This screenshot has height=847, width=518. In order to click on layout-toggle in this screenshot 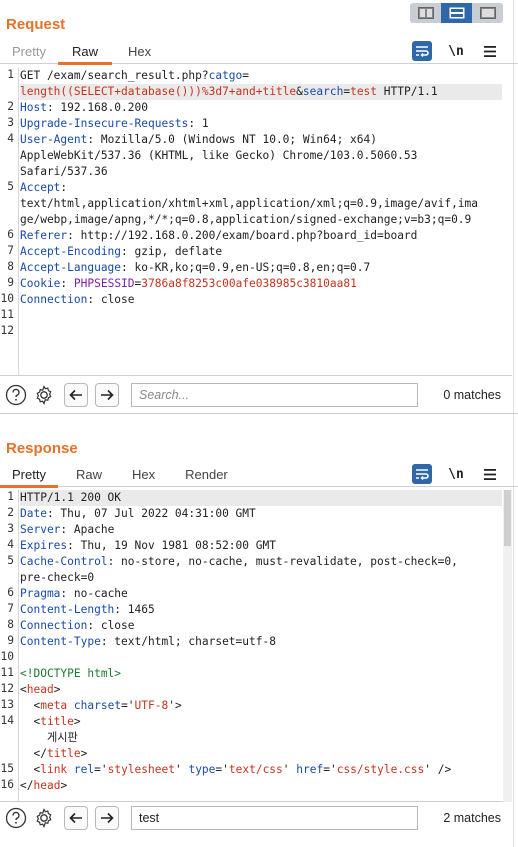, I will do `click(456, 13)`.